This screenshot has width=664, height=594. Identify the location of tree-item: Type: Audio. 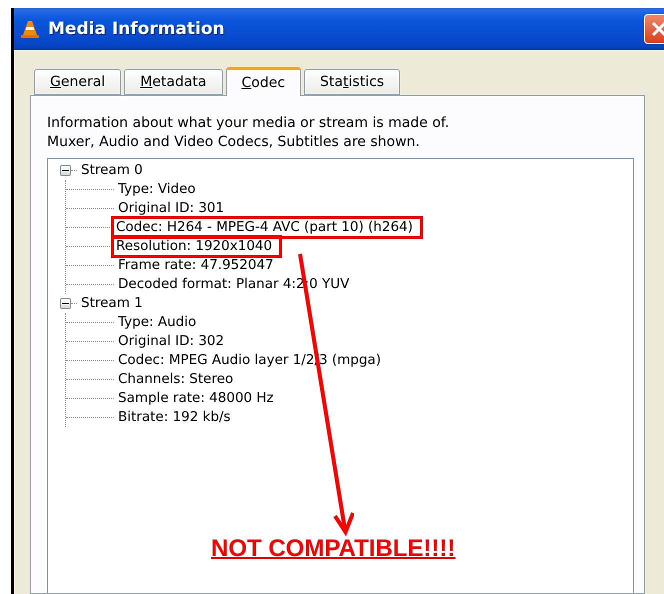
(157, 322).